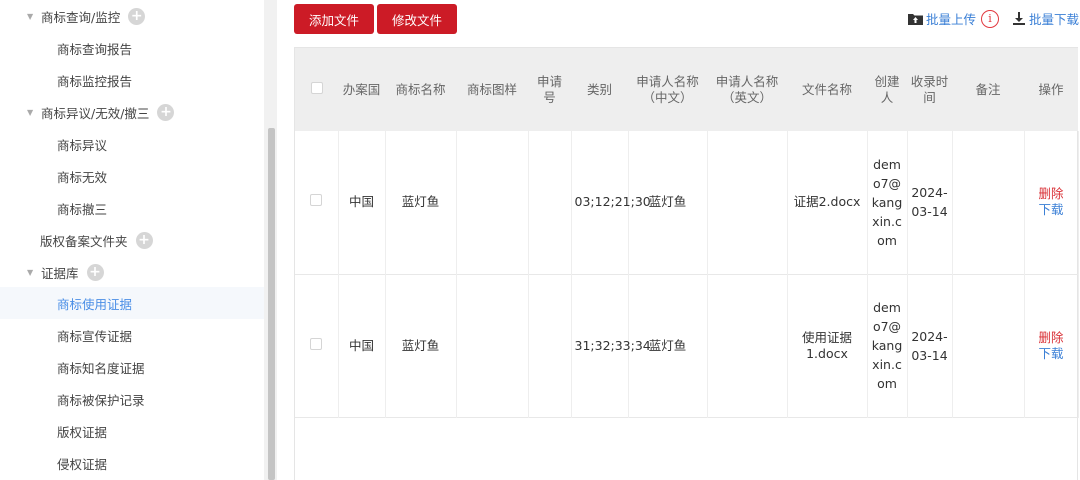  I want to click on sidebar-item-invalidation: 商标无效, so click(132, 176).